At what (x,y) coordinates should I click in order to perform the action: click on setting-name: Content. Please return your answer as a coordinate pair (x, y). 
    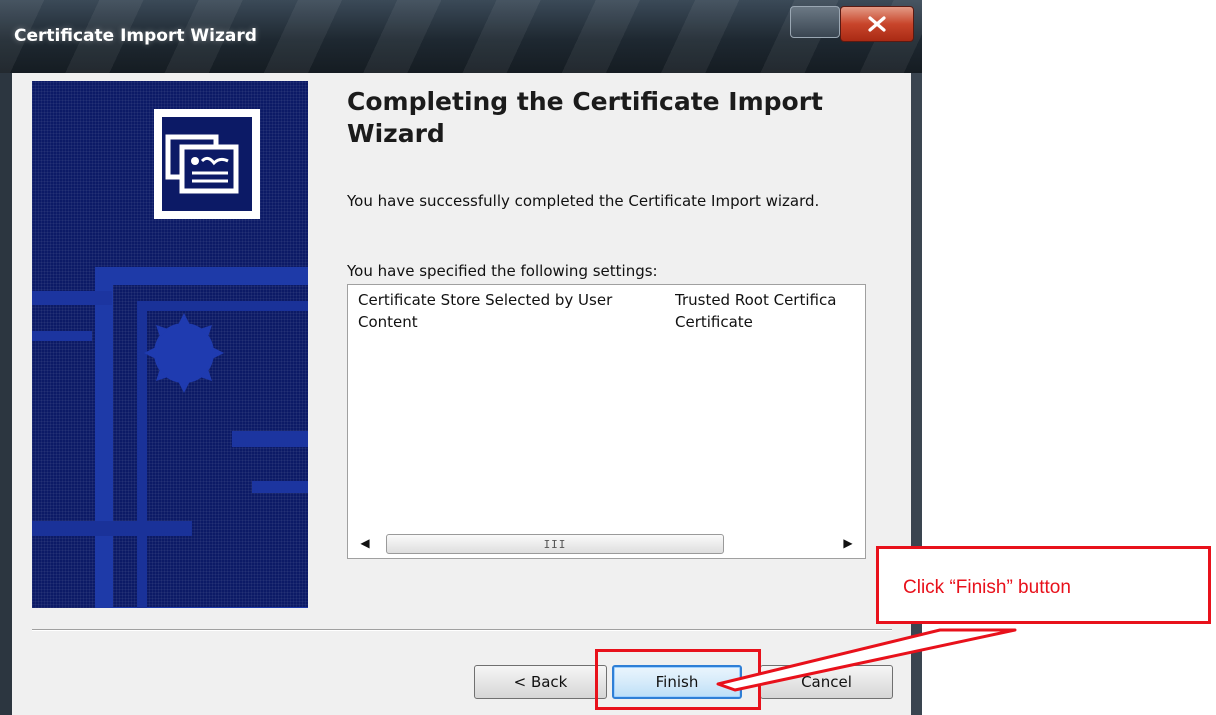
    Looking at the image, I should click on (388, 322).